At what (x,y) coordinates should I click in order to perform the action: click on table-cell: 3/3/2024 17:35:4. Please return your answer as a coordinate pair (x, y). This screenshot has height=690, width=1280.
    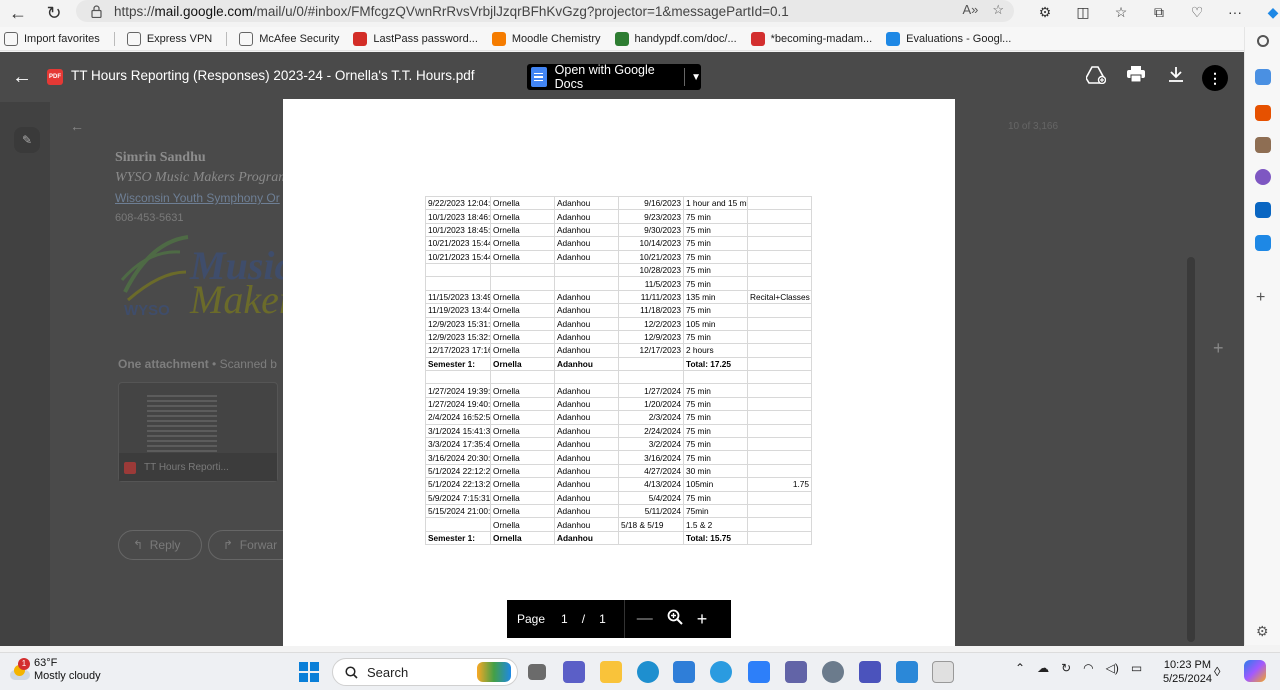
    Looking at the image, I should click on (458, 444).